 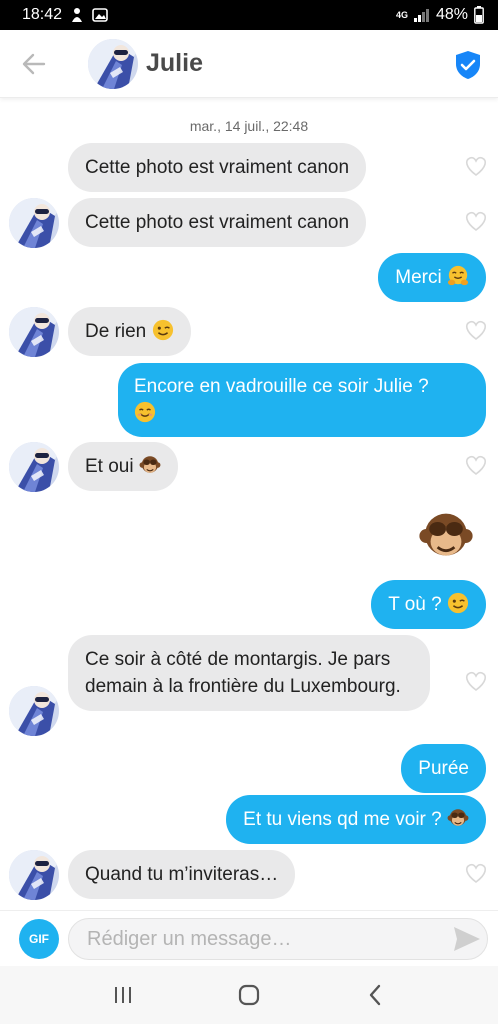 I want to click on send-icon, so click(x=467, y=939).